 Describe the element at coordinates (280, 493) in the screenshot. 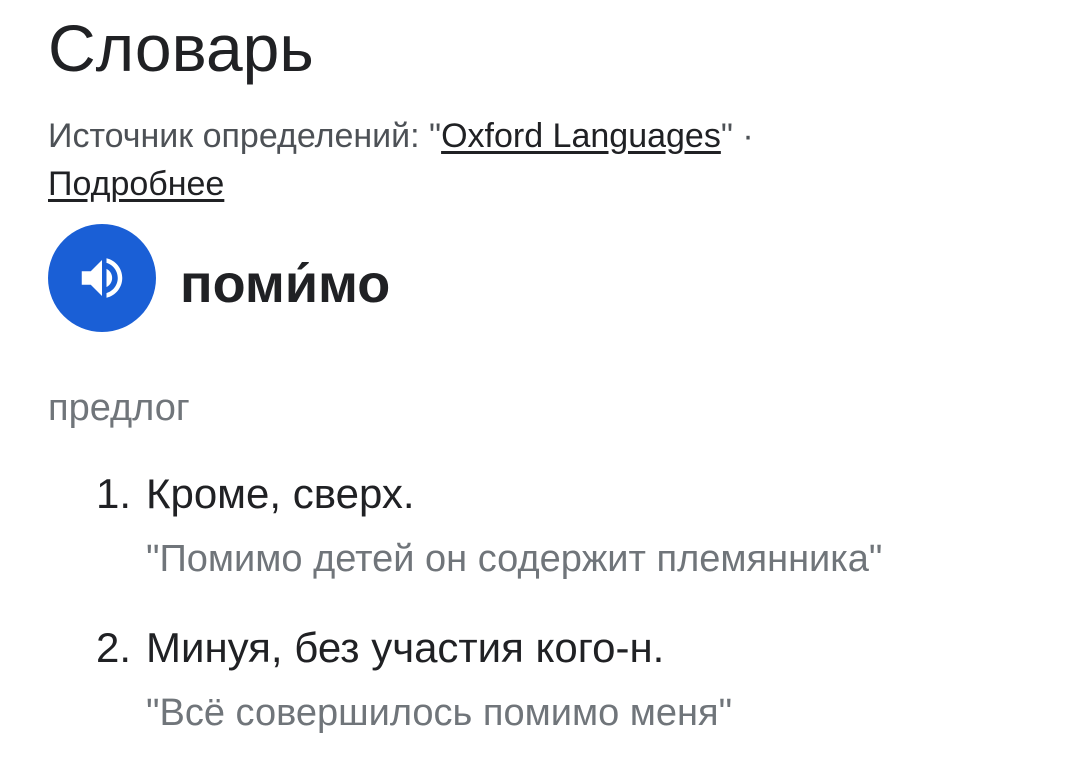

I see `sense-definition: Кроме, сверх.` at that location.